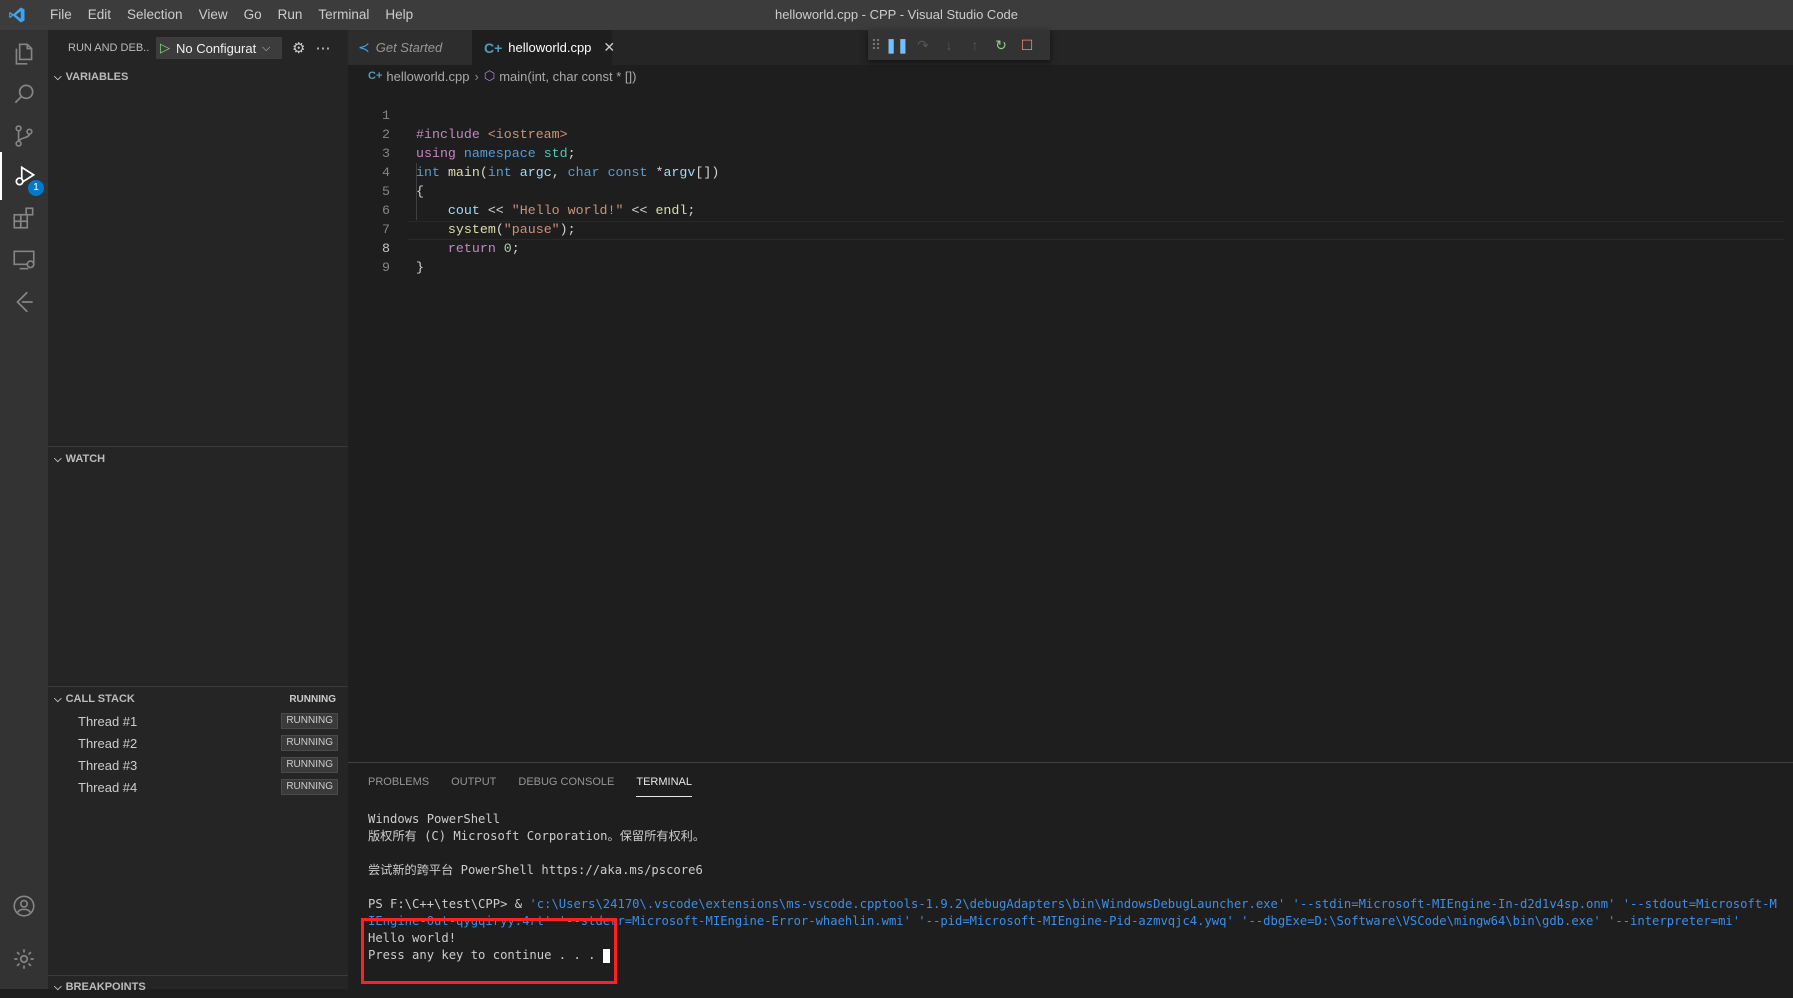  What do you see at coordinates (434, 819) in the screenshot?
I see `terminal-line: Windows PowerShell` at bounding box center [434, 819].